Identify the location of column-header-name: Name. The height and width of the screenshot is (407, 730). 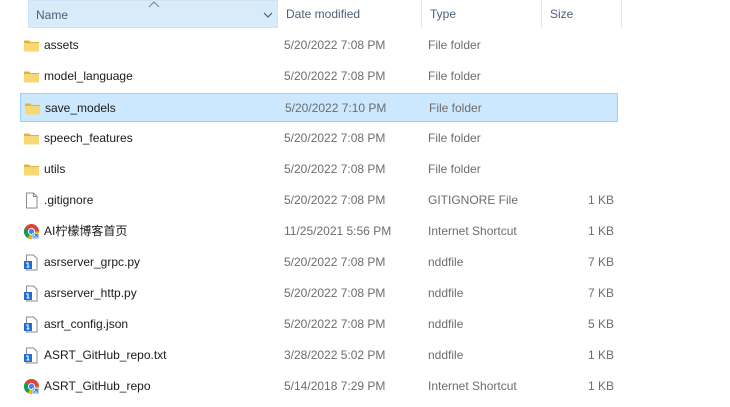
(153, 14).